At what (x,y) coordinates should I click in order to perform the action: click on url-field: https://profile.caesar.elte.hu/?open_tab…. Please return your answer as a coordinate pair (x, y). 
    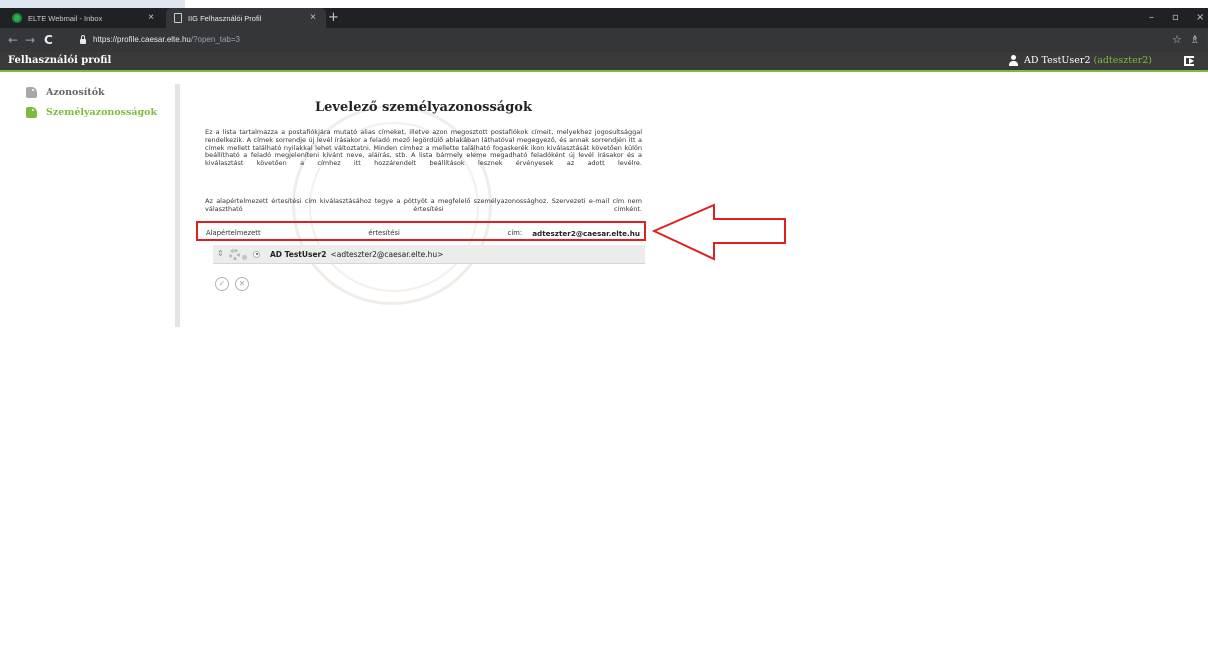
    Looking at the image, I should click on (622, 39).